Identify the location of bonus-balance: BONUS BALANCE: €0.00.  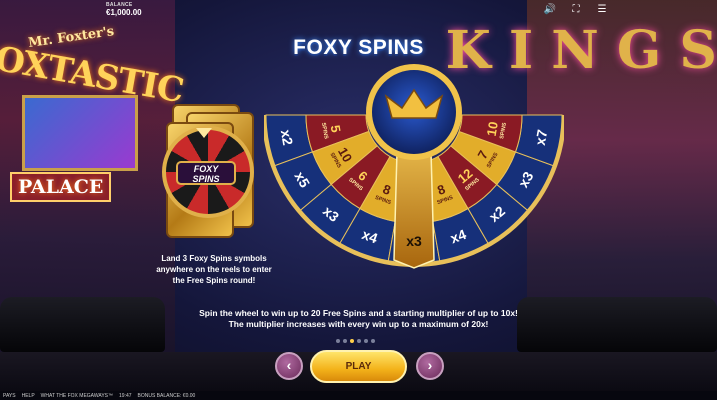
(166, 395).